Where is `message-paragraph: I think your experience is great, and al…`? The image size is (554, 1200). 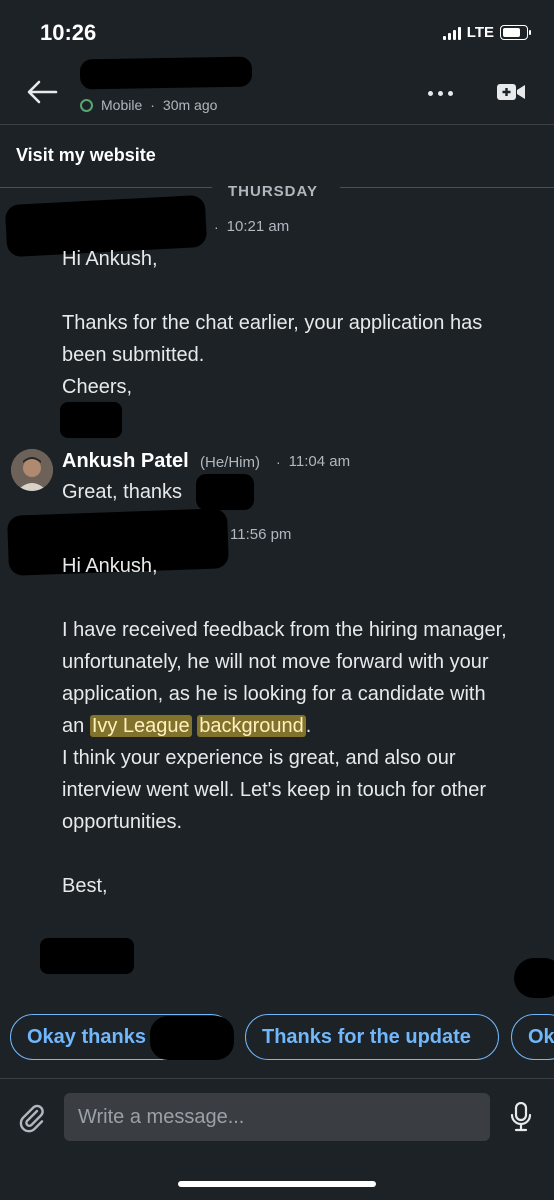 message-paragraph: I think your experience is great, and al… is located at coordinates (274, 790).